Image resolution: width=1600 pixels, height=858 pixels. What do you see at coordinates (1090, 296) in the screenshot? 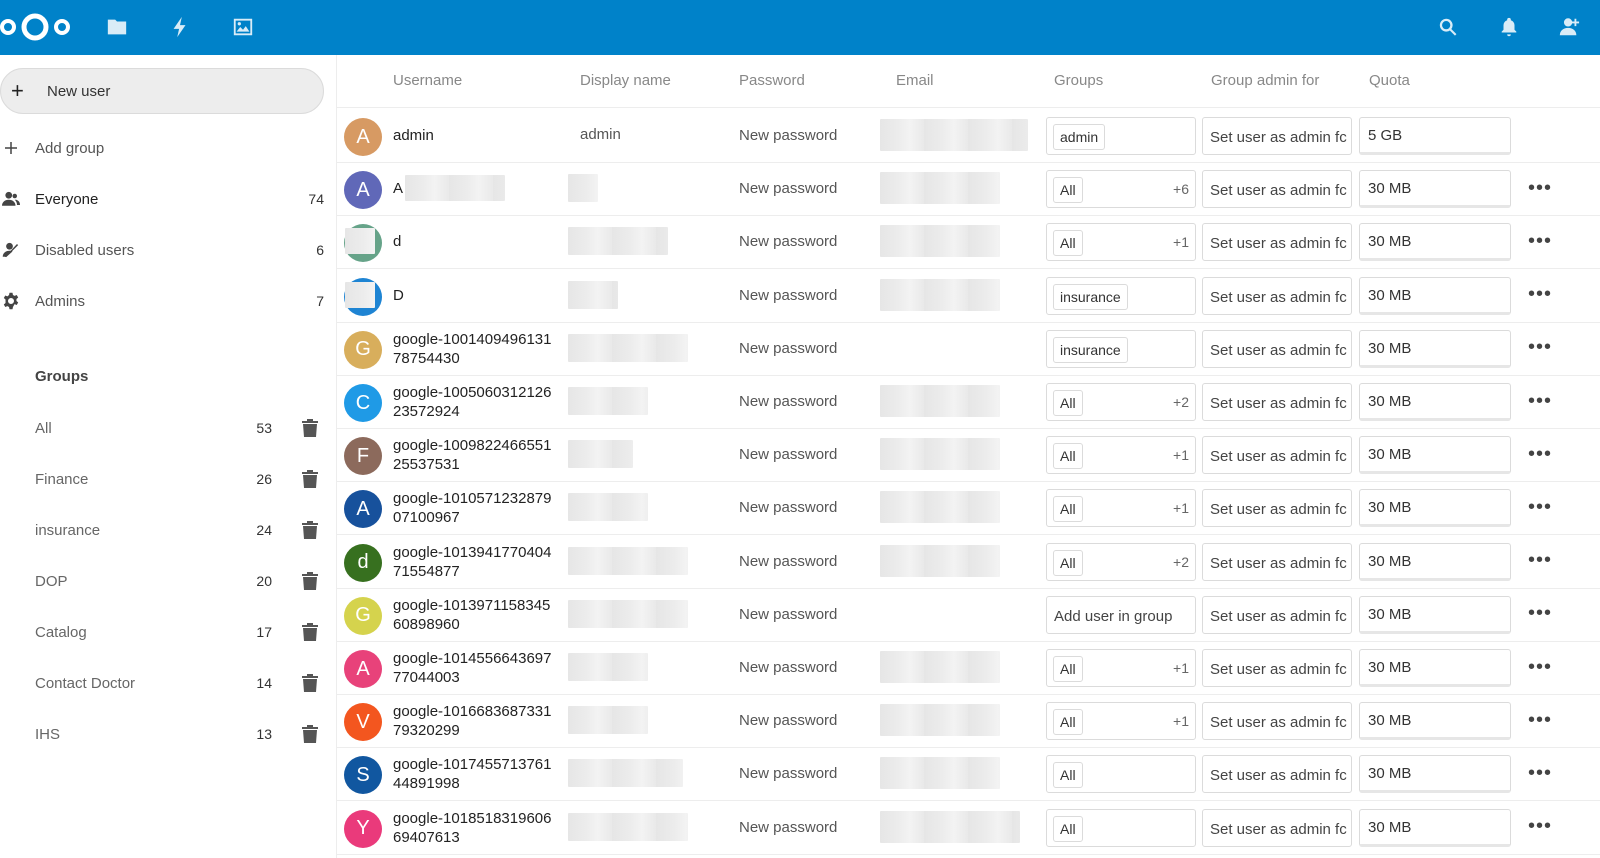
I see `group-chip: insurance` at bounding box center [1090, 296].